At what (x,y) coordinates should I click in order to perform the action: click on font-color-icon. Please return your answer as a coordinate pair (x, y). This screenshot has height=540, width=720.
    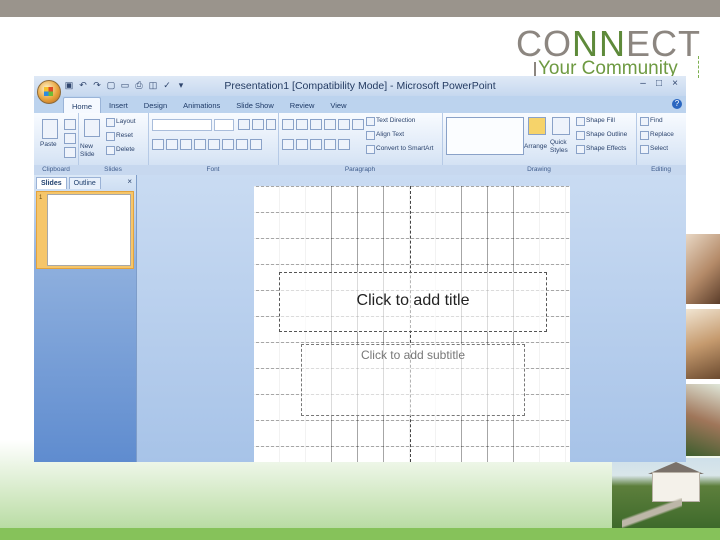
    Looking at the image, I should click on (256, 144).